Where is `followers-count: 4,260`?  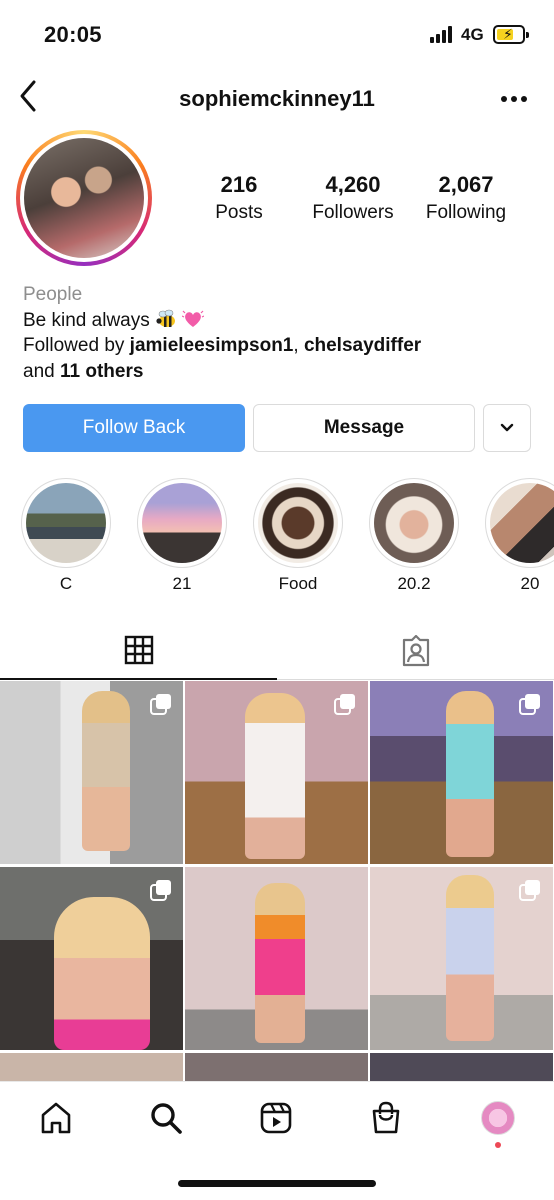
followers-count: 4,260 is located at coordinates (353, 184).